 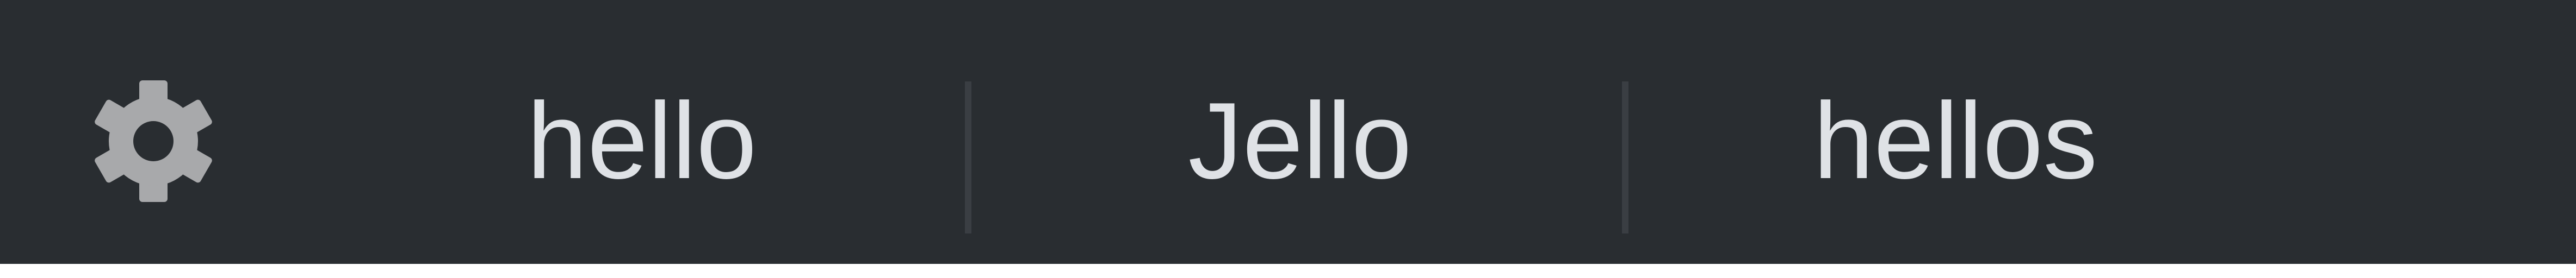 What do you see at coordinates (1300, 141) in the screenshot?
I see `toolbar-item-jello: Jello` at bounding box center [1300, 141].